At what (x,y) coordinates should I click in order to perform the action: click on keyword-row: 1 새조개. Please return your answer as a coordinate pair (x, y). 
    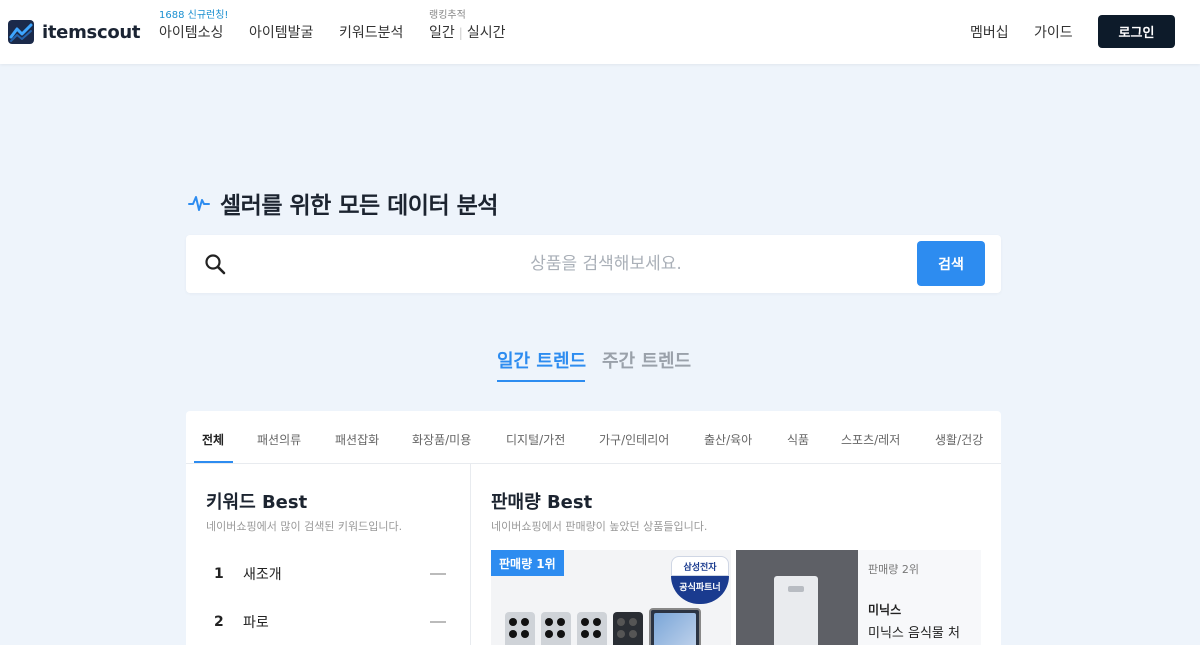
    Looking at the image, I should click on (326, 574).